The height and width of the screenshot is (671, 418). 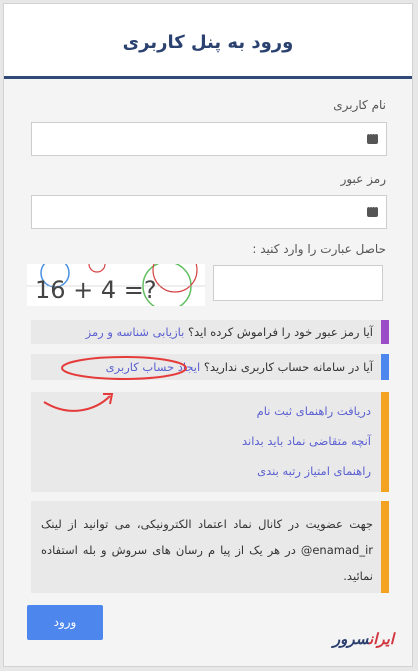 I want to click on applicant-info-link: آنچه متقاضی نماد باید بداند, so click(x=306, y=441).